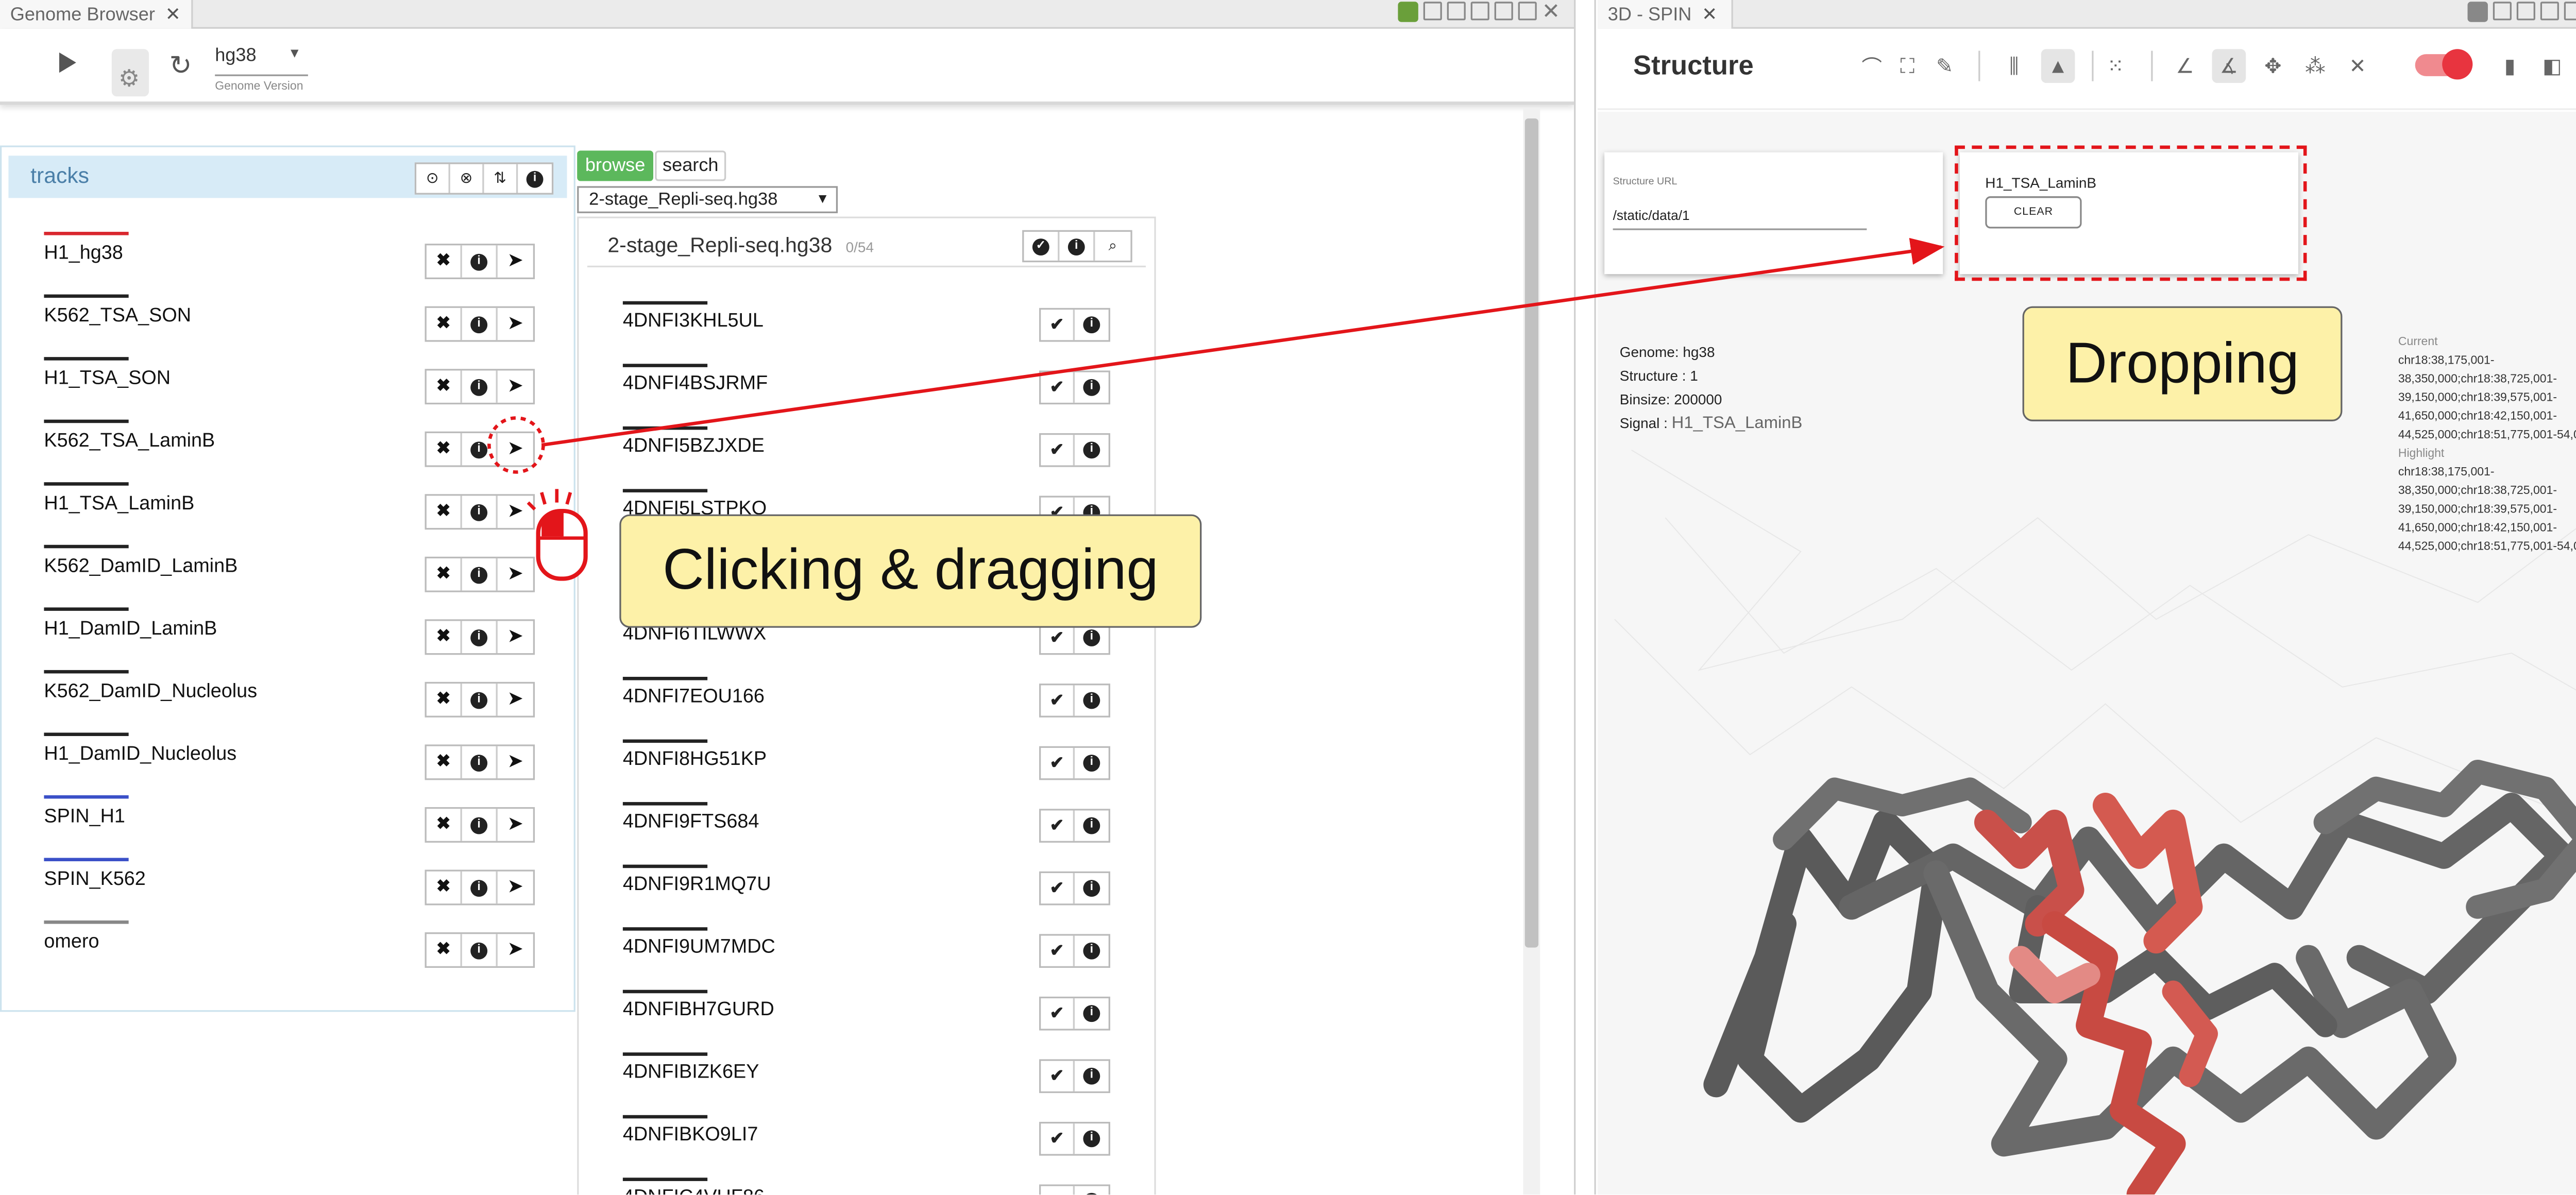  I want to click on maximize-icon, so click(1527, 11).